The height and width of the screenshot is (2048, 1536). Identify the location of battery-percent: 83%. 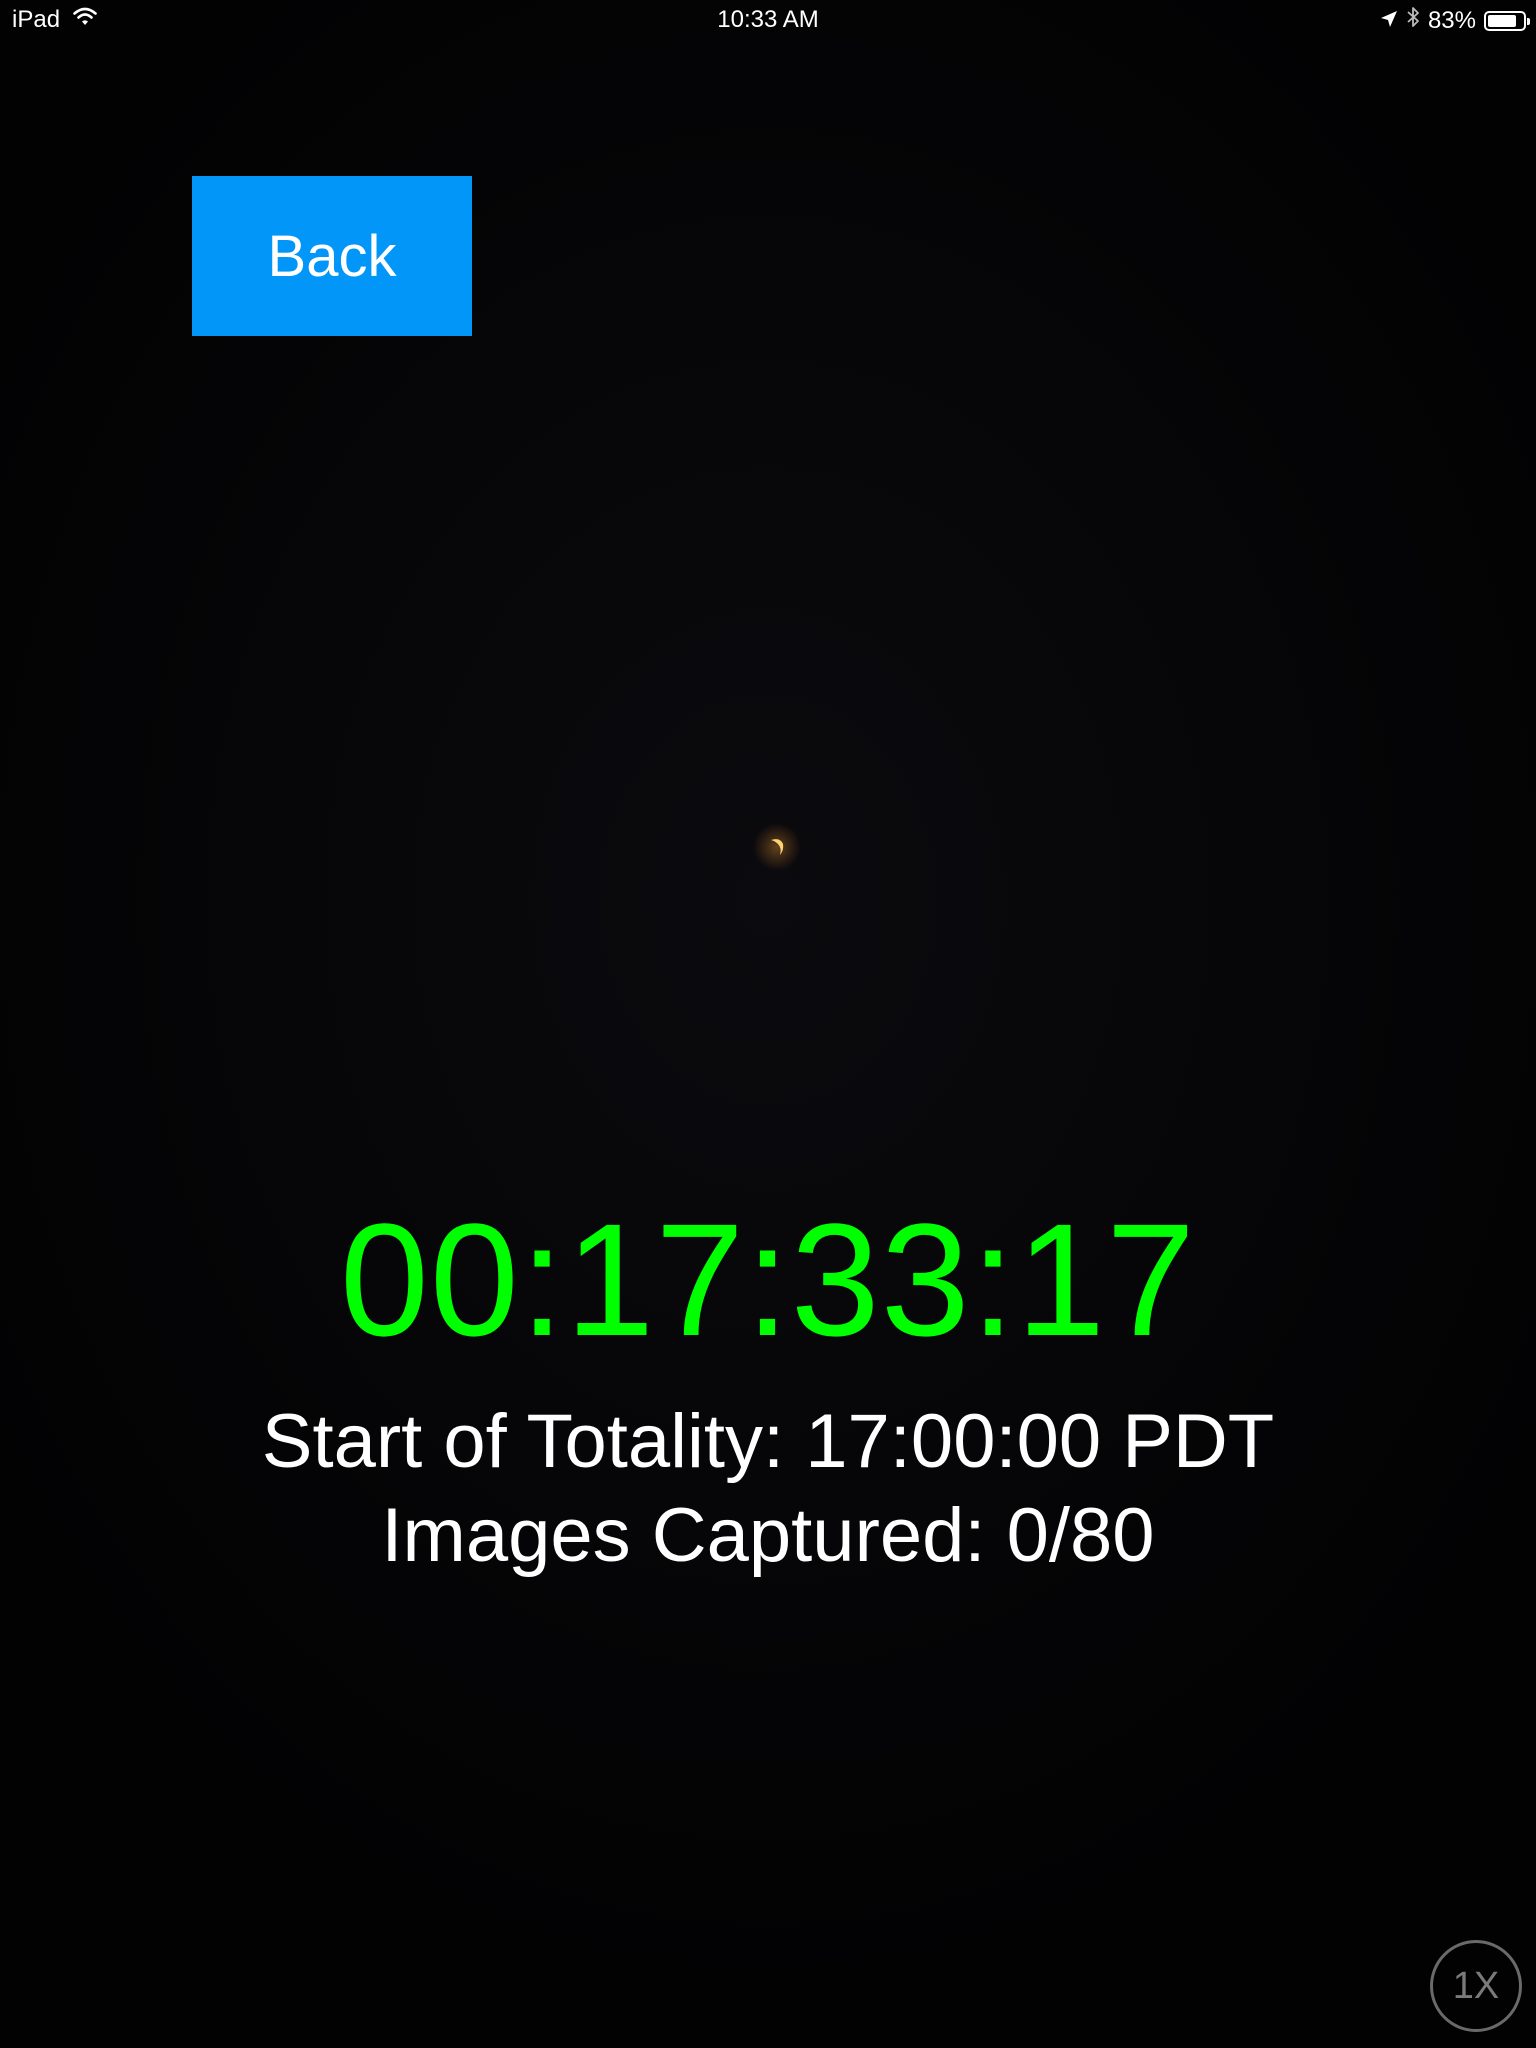
(1451, 20).